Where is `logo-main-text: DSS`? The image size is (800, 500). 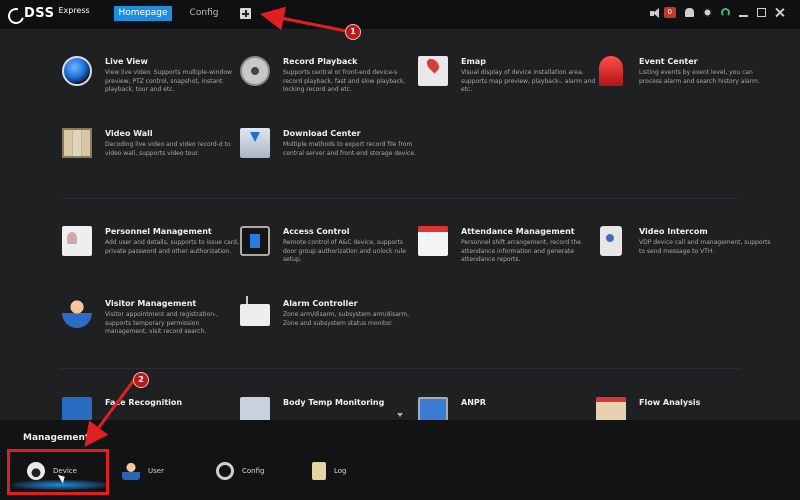
logo-main-text: DSS is located at coordinates (39, 13).